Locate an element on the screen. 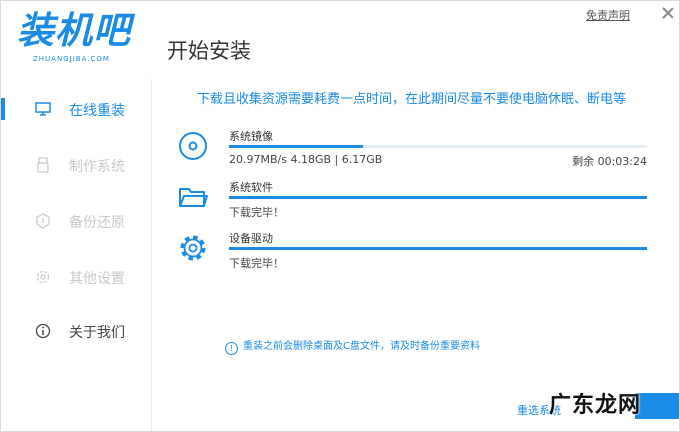 The height and width of the screenshot is (432, 680). sidebar-item-online-reinstall: 在线重装 is located at coordinates (76, 109).